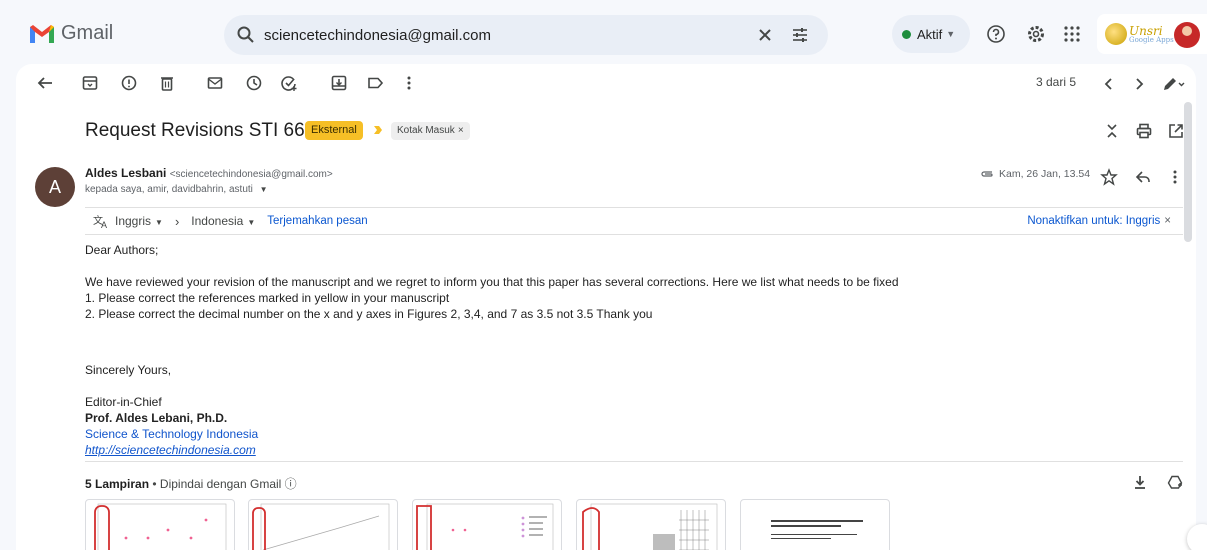  What do you see at coordinates (200, 130) in the screenshot?
I see `email-subject: Request Revisions STI 662` at bounding box center [200, 130].